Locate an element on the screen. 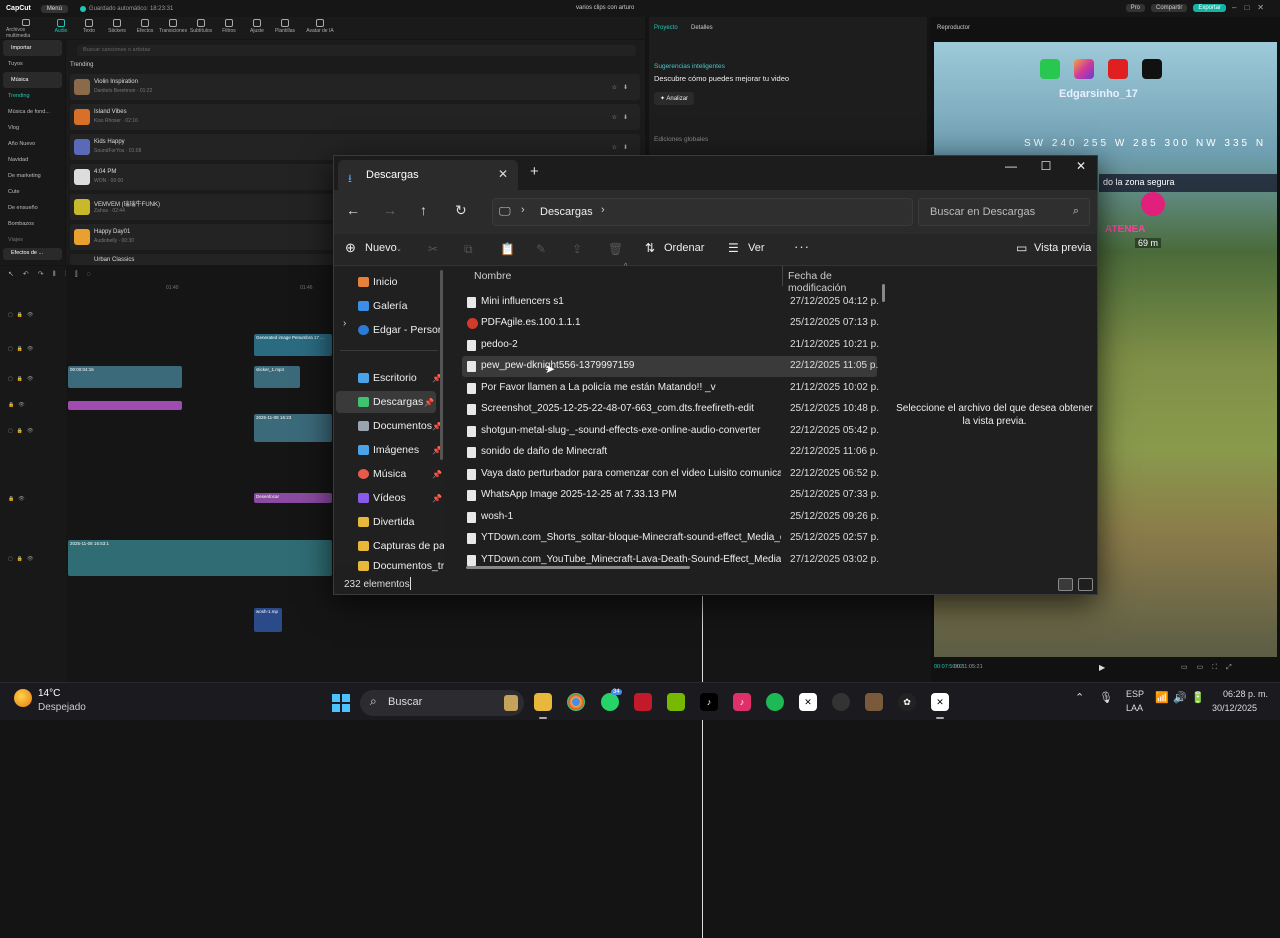 The width and height of the screenshot is (1280, 938). category-cute: Cute is located at coordinates (32, 192).